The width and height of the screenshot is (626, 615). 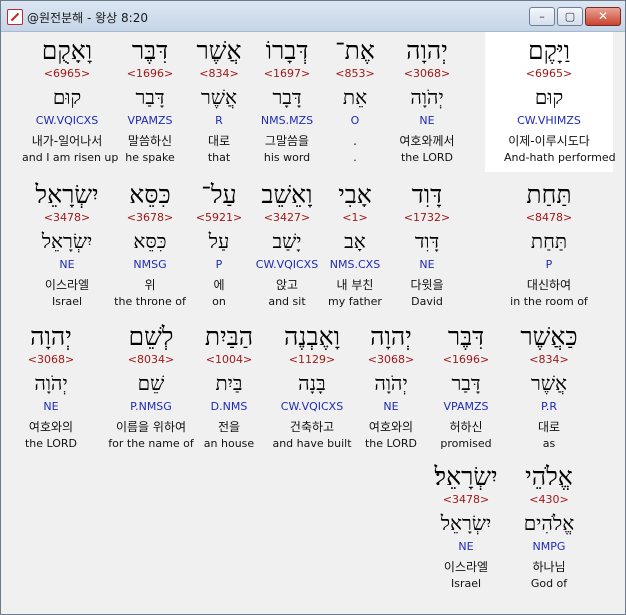 I want to click on korean-gloss: 다윗을, so click(x=427, y=285).